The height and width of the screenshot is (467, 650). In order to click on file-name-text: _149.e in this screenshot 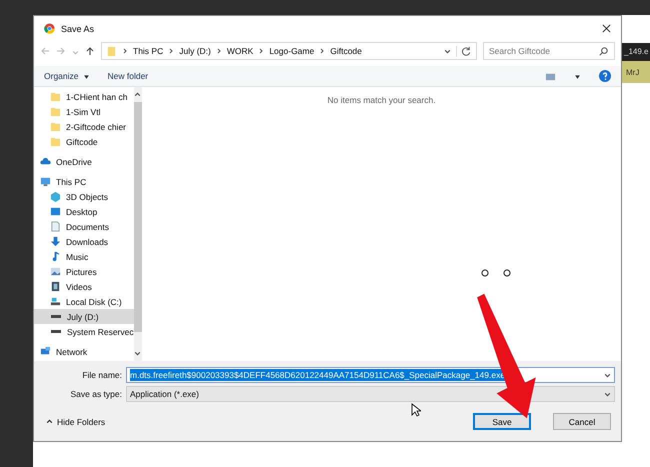, I will do `click(636, 52)`.